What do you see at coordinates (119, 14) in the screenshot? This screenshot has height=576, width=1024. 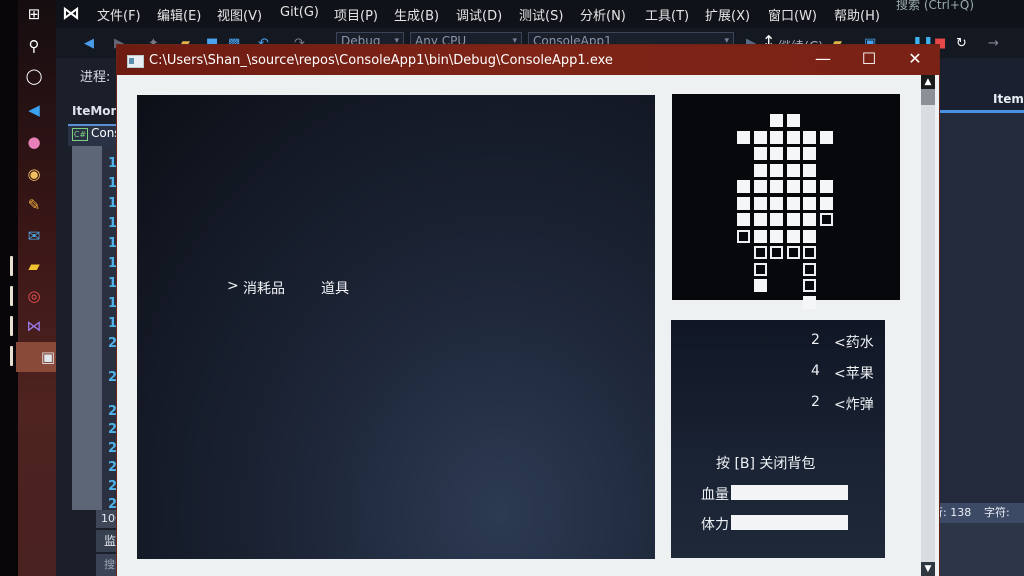 I see `menu-file: 文件(F)` at bounding box center [119, 14].